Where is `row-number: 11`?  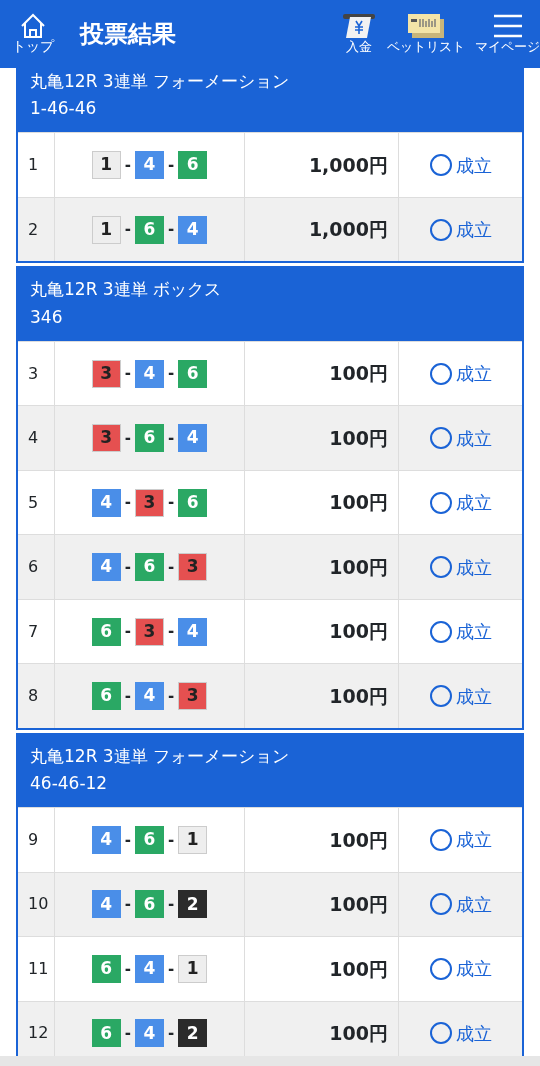
row-number: 11 is located at coordinates (38, 968).